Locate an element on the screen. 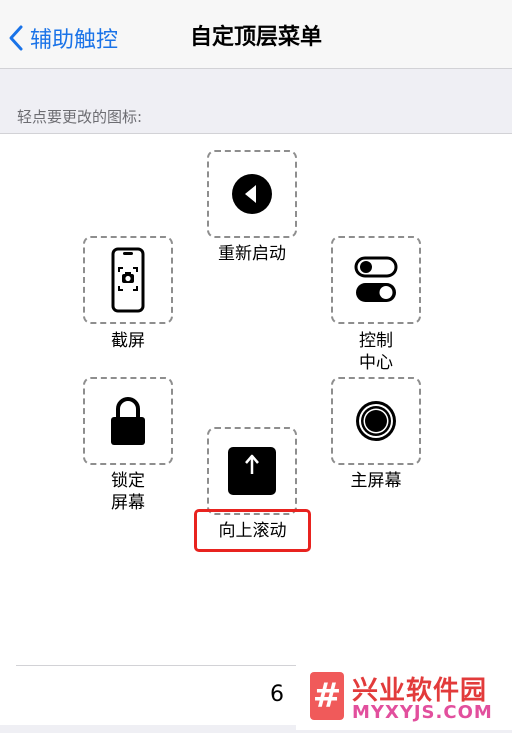  tile-restart-label: 重新启动 is located at coordinates (252, 254).